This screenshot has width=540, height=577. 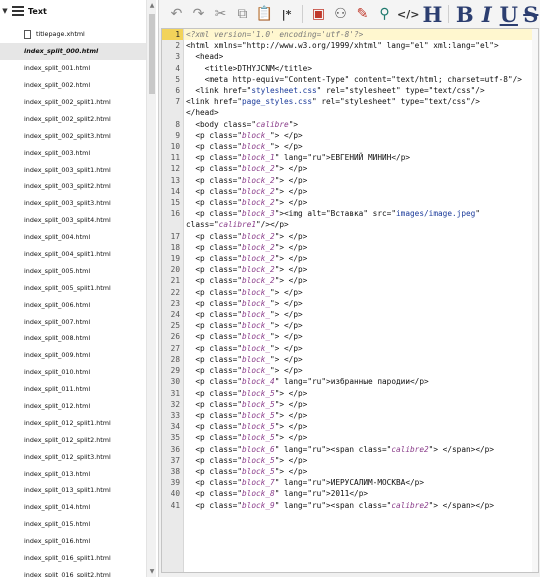 What do you see at coordinates (408, 14) in the screenshot?
I see `insert-tag-icon: </>` at bounding box center [408, 14].